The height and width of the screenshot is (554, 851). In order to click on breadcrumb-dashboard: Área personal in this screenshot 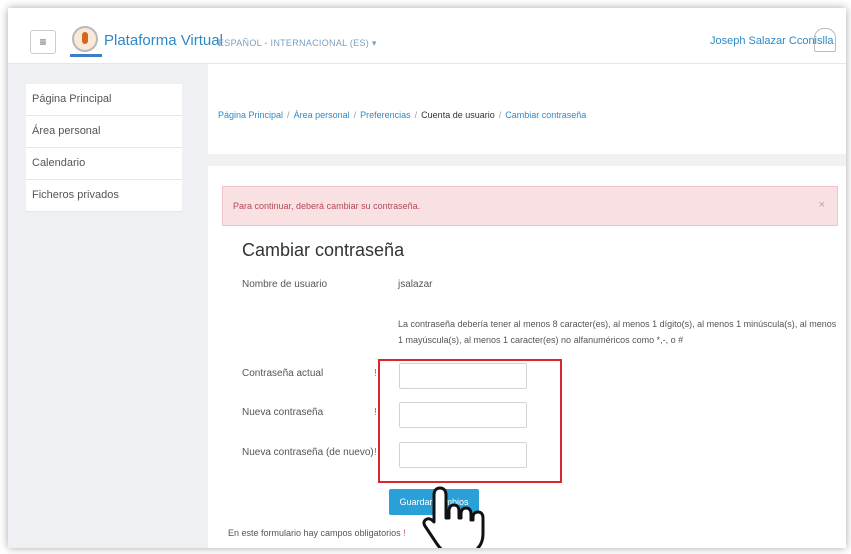, I will do `click(322, 115)`.